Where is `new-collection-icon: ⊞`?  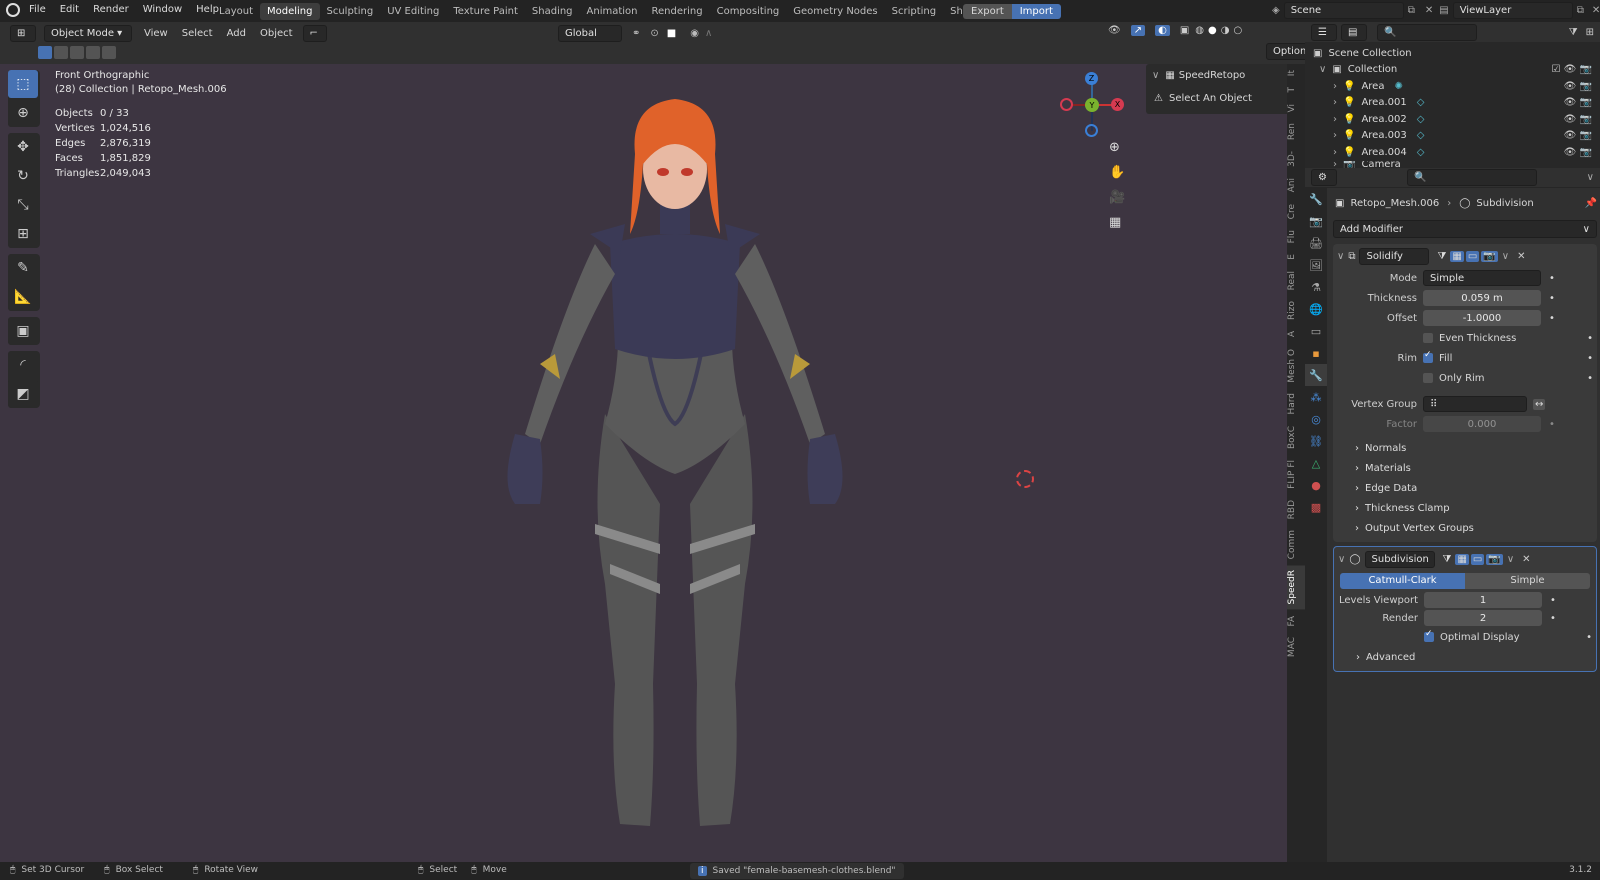 new-collection-icon: ⊞ is located at coordinates (1590, 32).